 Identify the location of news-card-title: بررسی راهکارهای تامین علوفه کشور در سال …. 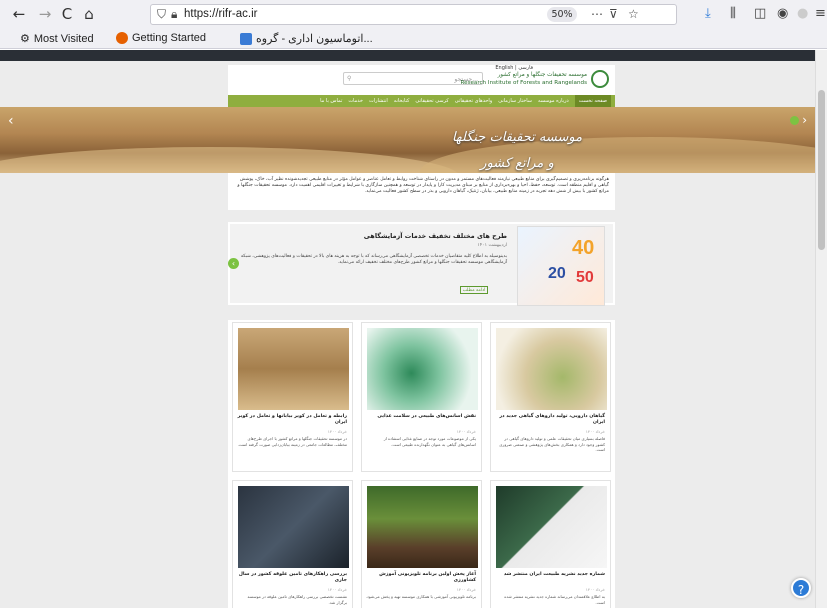
(291, 578).